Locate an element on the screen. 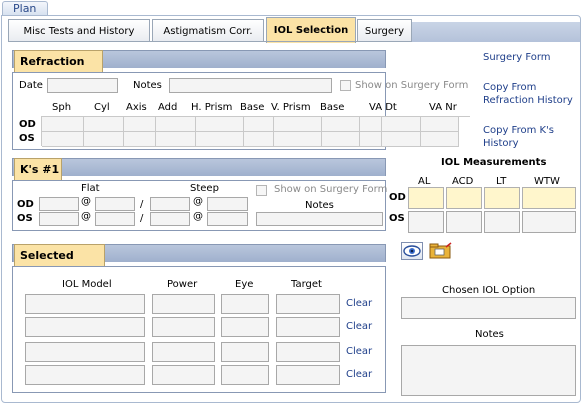  ks-header-bar is located at coordinates (199, 167).